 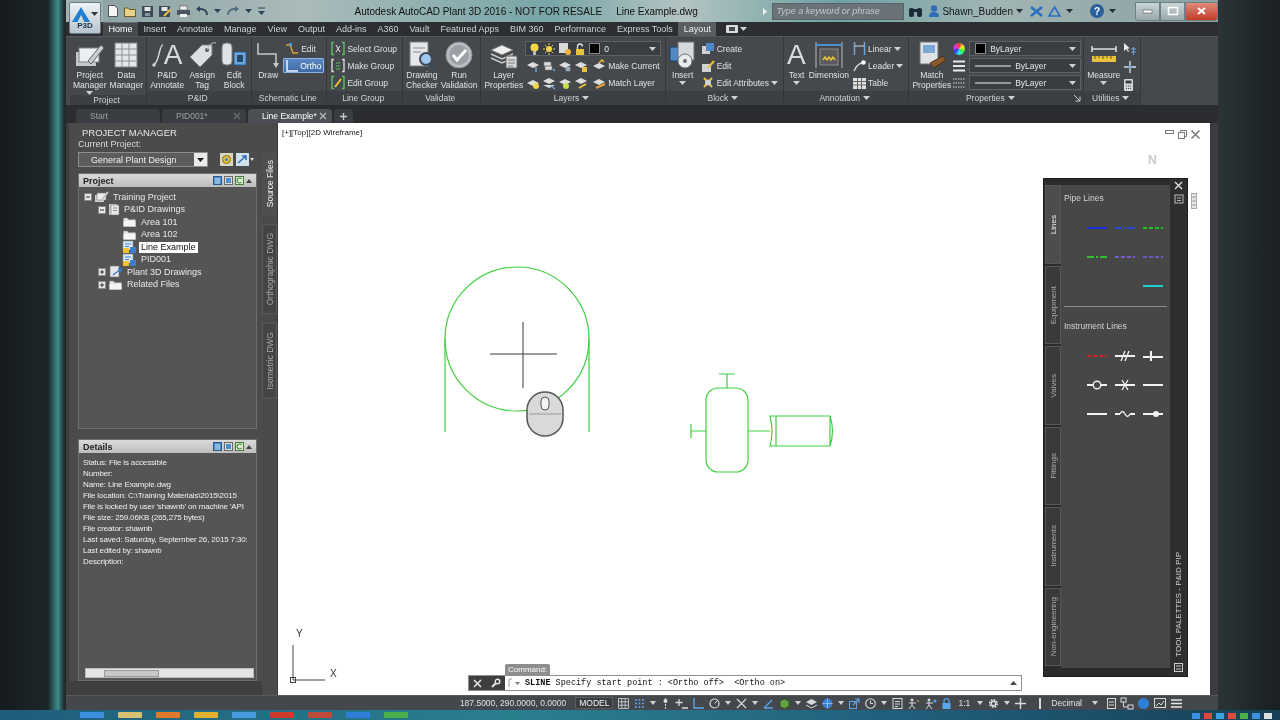 What do you see at coordinates (126, 65) in the screenshot?
I see `ribbon-button: Data Manager` at bounding box center [126, 65].